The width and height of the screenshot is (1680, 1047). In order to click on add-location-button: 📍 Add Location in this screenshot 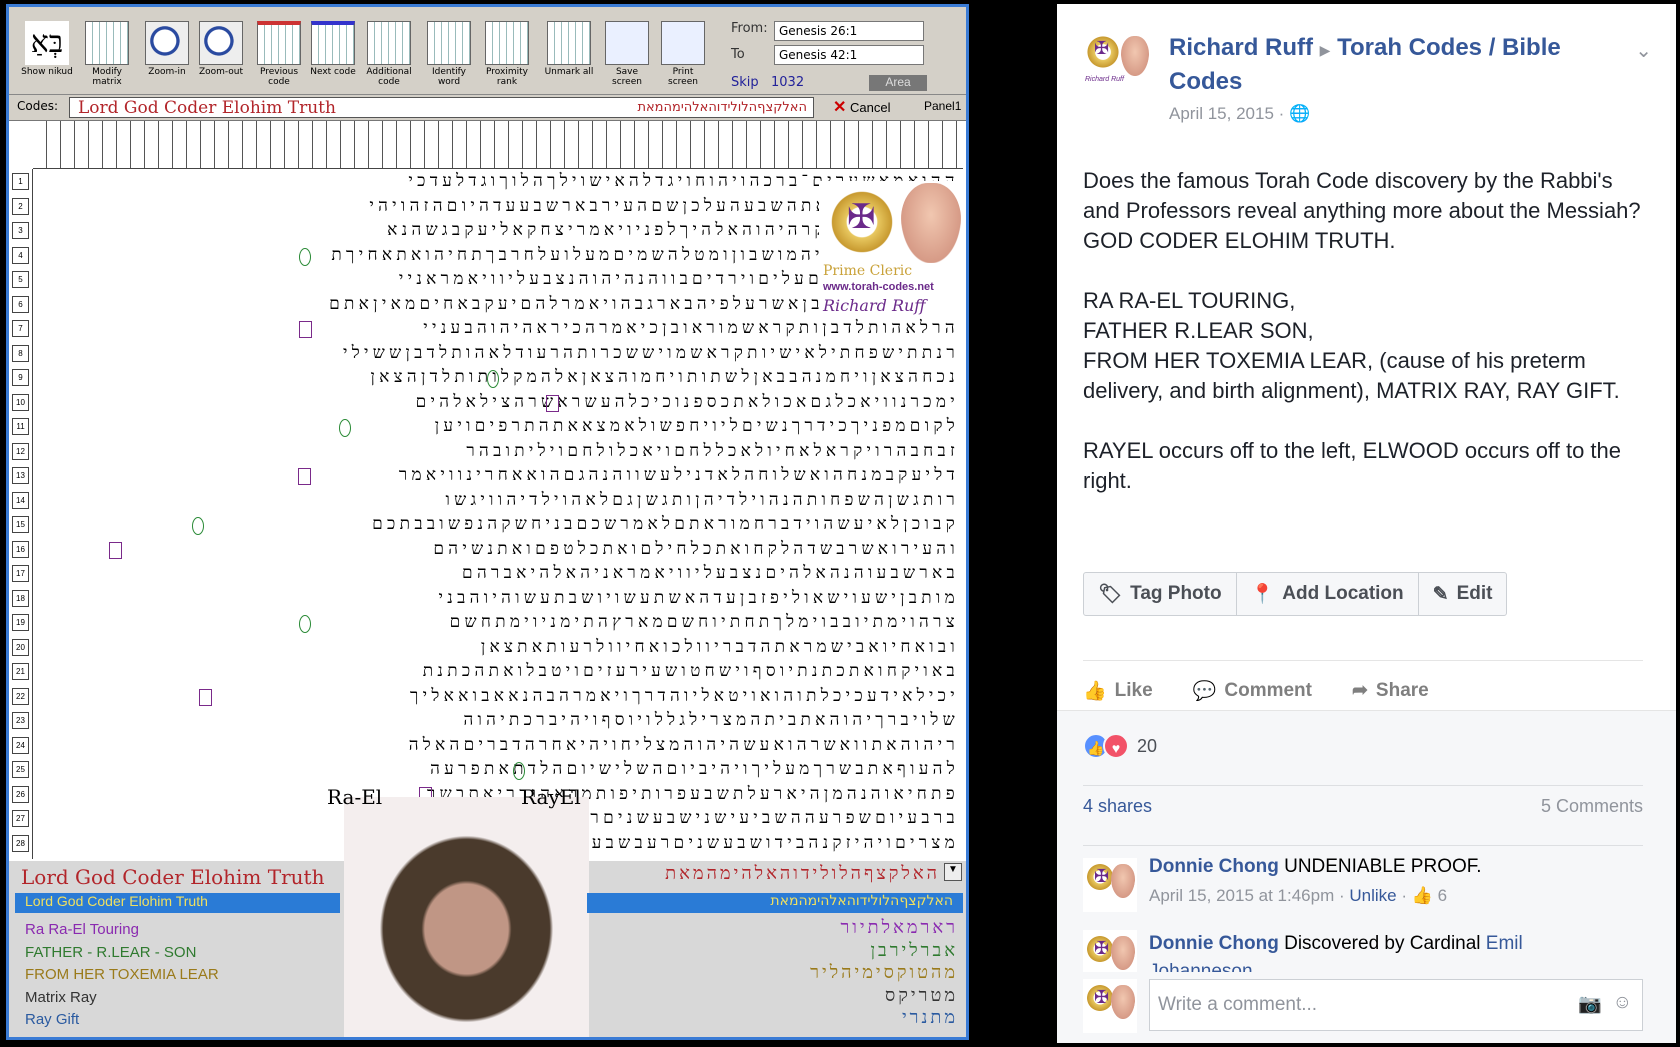, I will do `click(1328, 594)`.